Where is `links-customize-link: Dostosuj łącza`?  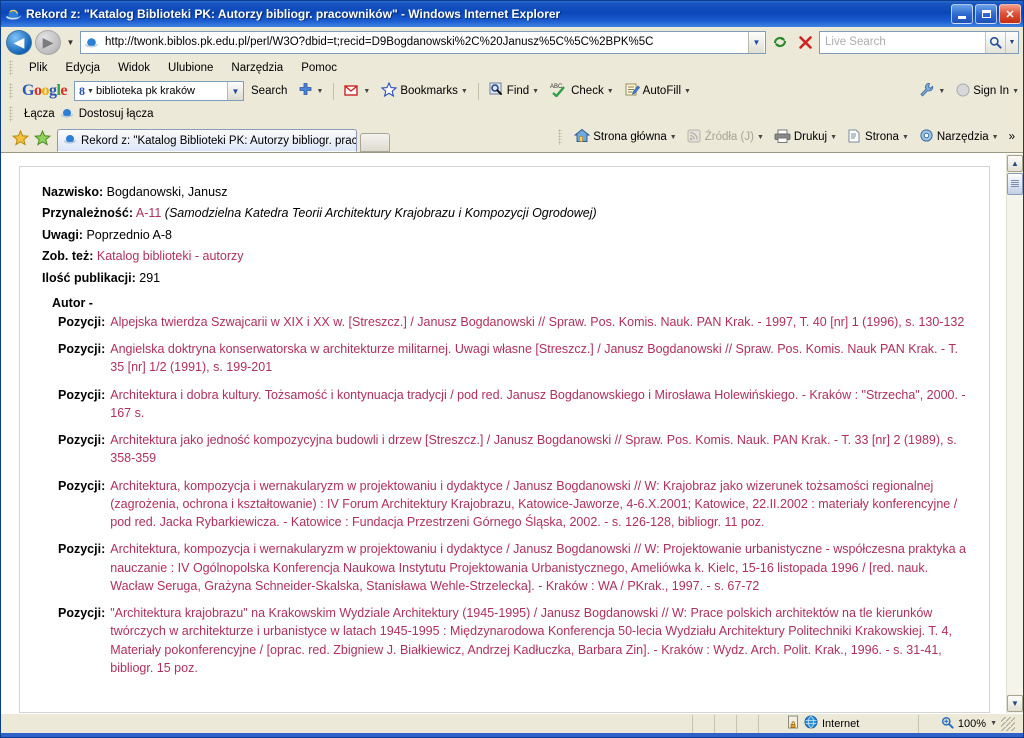 links-customize-link: Dostosuj łącza is located at coordinates (116, 114).